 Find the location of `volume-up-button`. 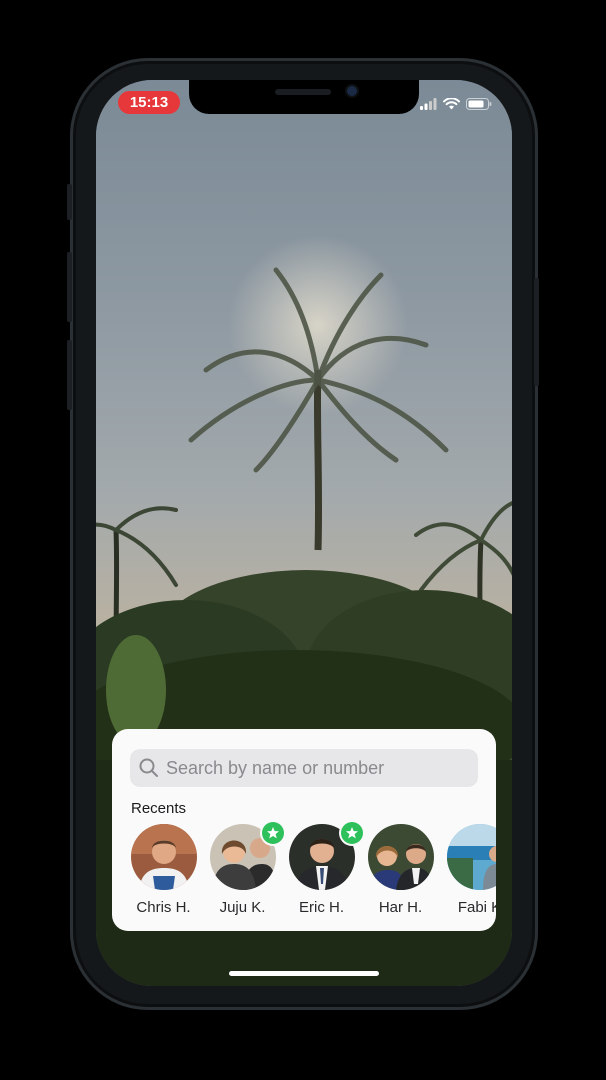

volume-up-button is located at coordinates (69, 287).